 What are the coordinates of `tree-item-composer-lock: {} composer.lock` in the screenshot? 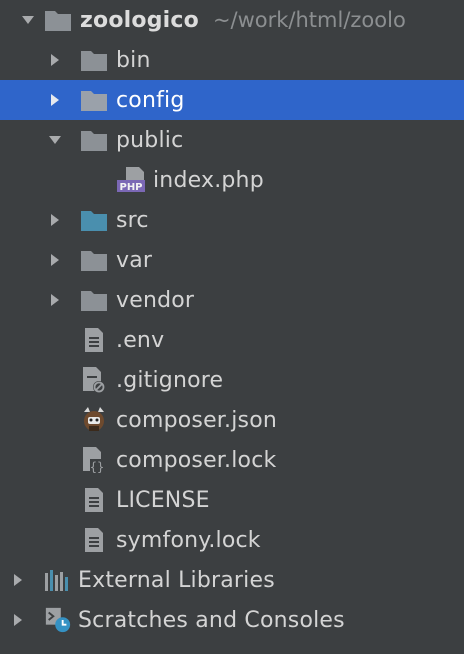 It's located at (232, 460).